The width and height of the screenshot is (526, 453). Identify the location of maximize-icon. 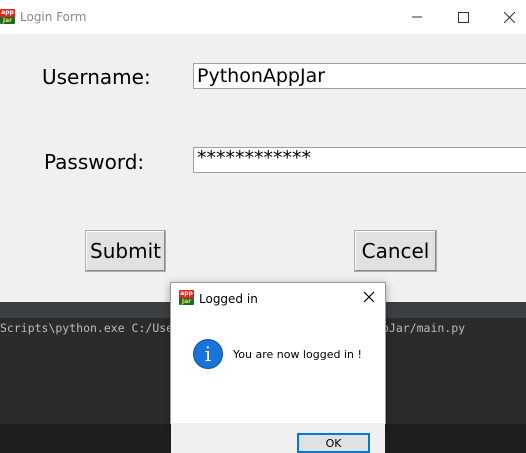
(463, 17).